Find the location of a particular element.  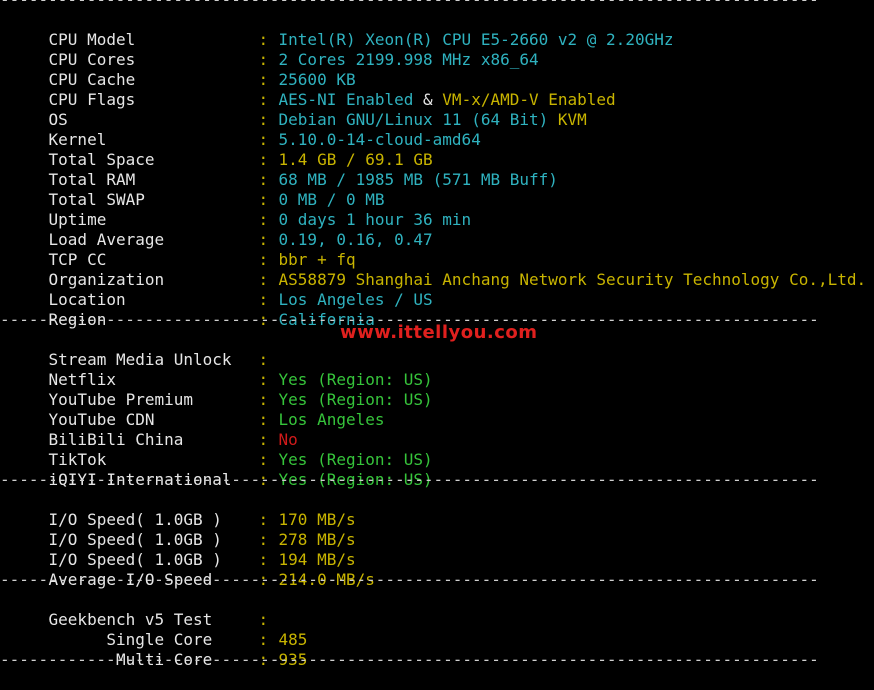

row-iqiyi: iQIYI International: Yes (Region: US) is located at coordinates (221, 469).